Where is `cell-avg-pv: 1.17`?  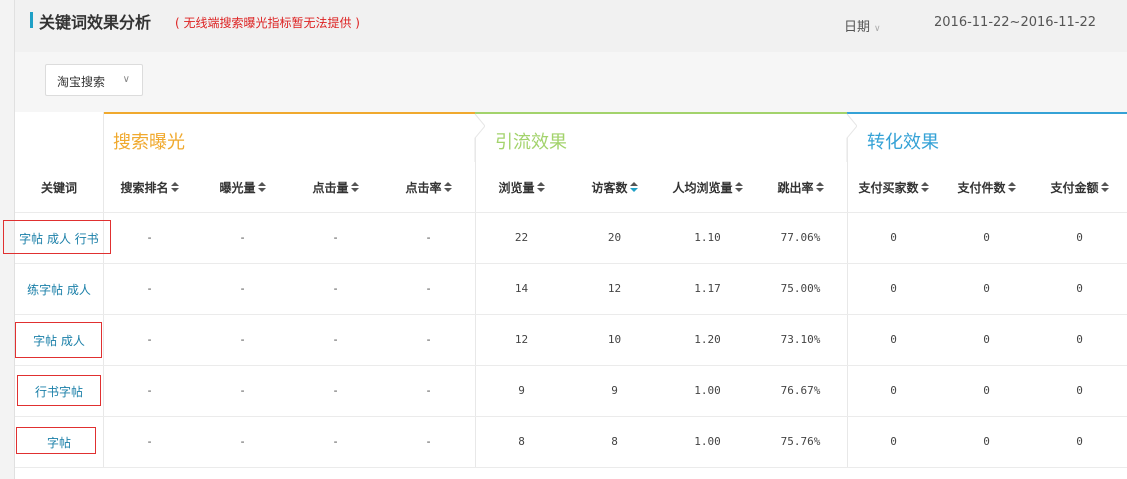
cell-avg-pv: 1.17 is located at coordinates (707, 288).